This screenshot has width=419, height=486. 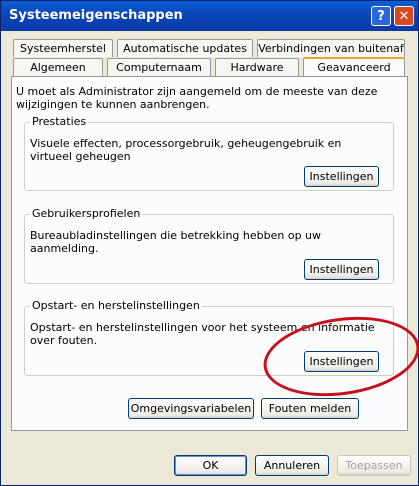 What do you see at coordinates (86, 213) in the screenshot?
I see `user-profiles-legend: Gebruikersprofielen` at bounding box center [86, 213].